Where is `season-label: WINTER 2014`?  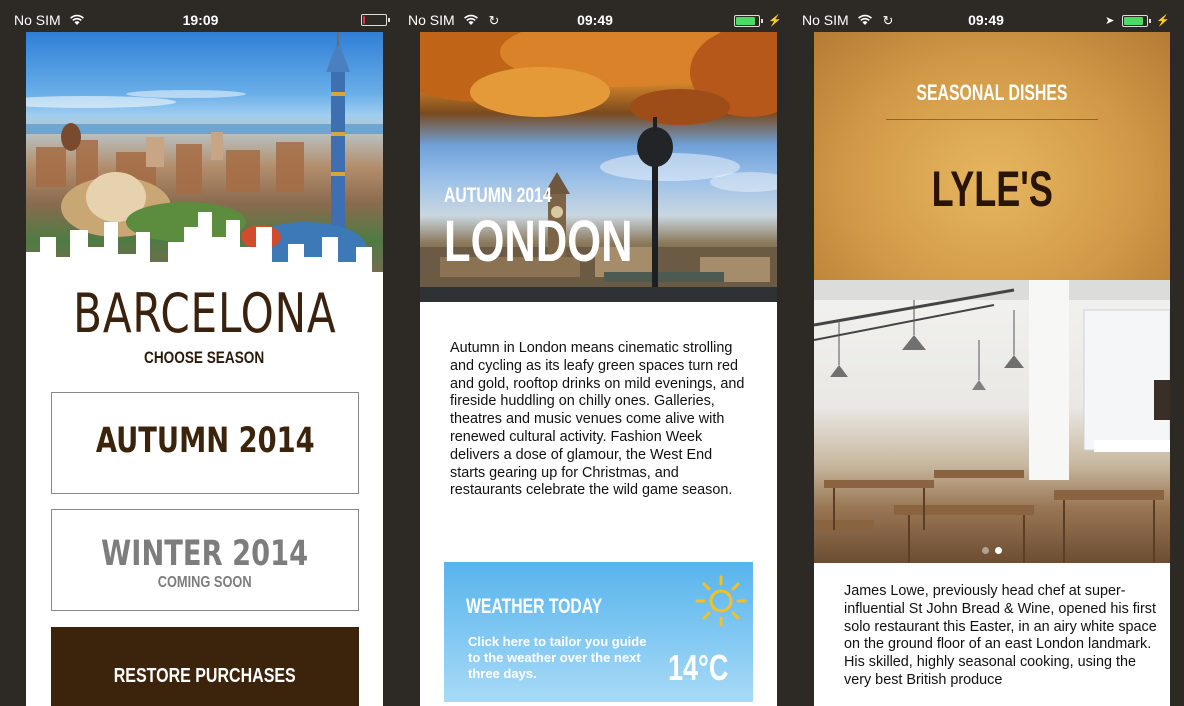
season-label: WINTER 2014 is located at coordinates (205, 554).